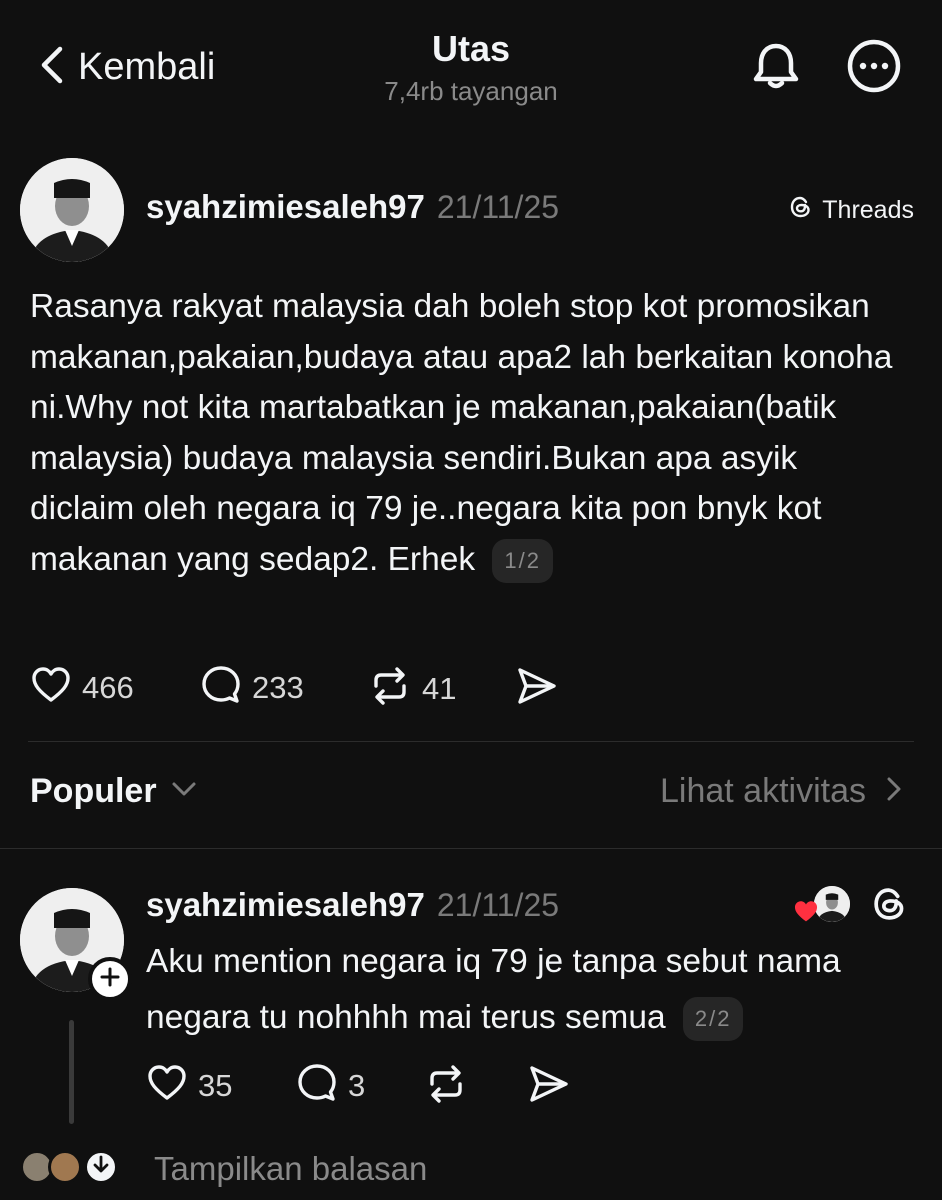 Image resolution: width=942 pixels, height=1200 pixels. I want to click on threads-badge-label: Threads, so click(868, 210).